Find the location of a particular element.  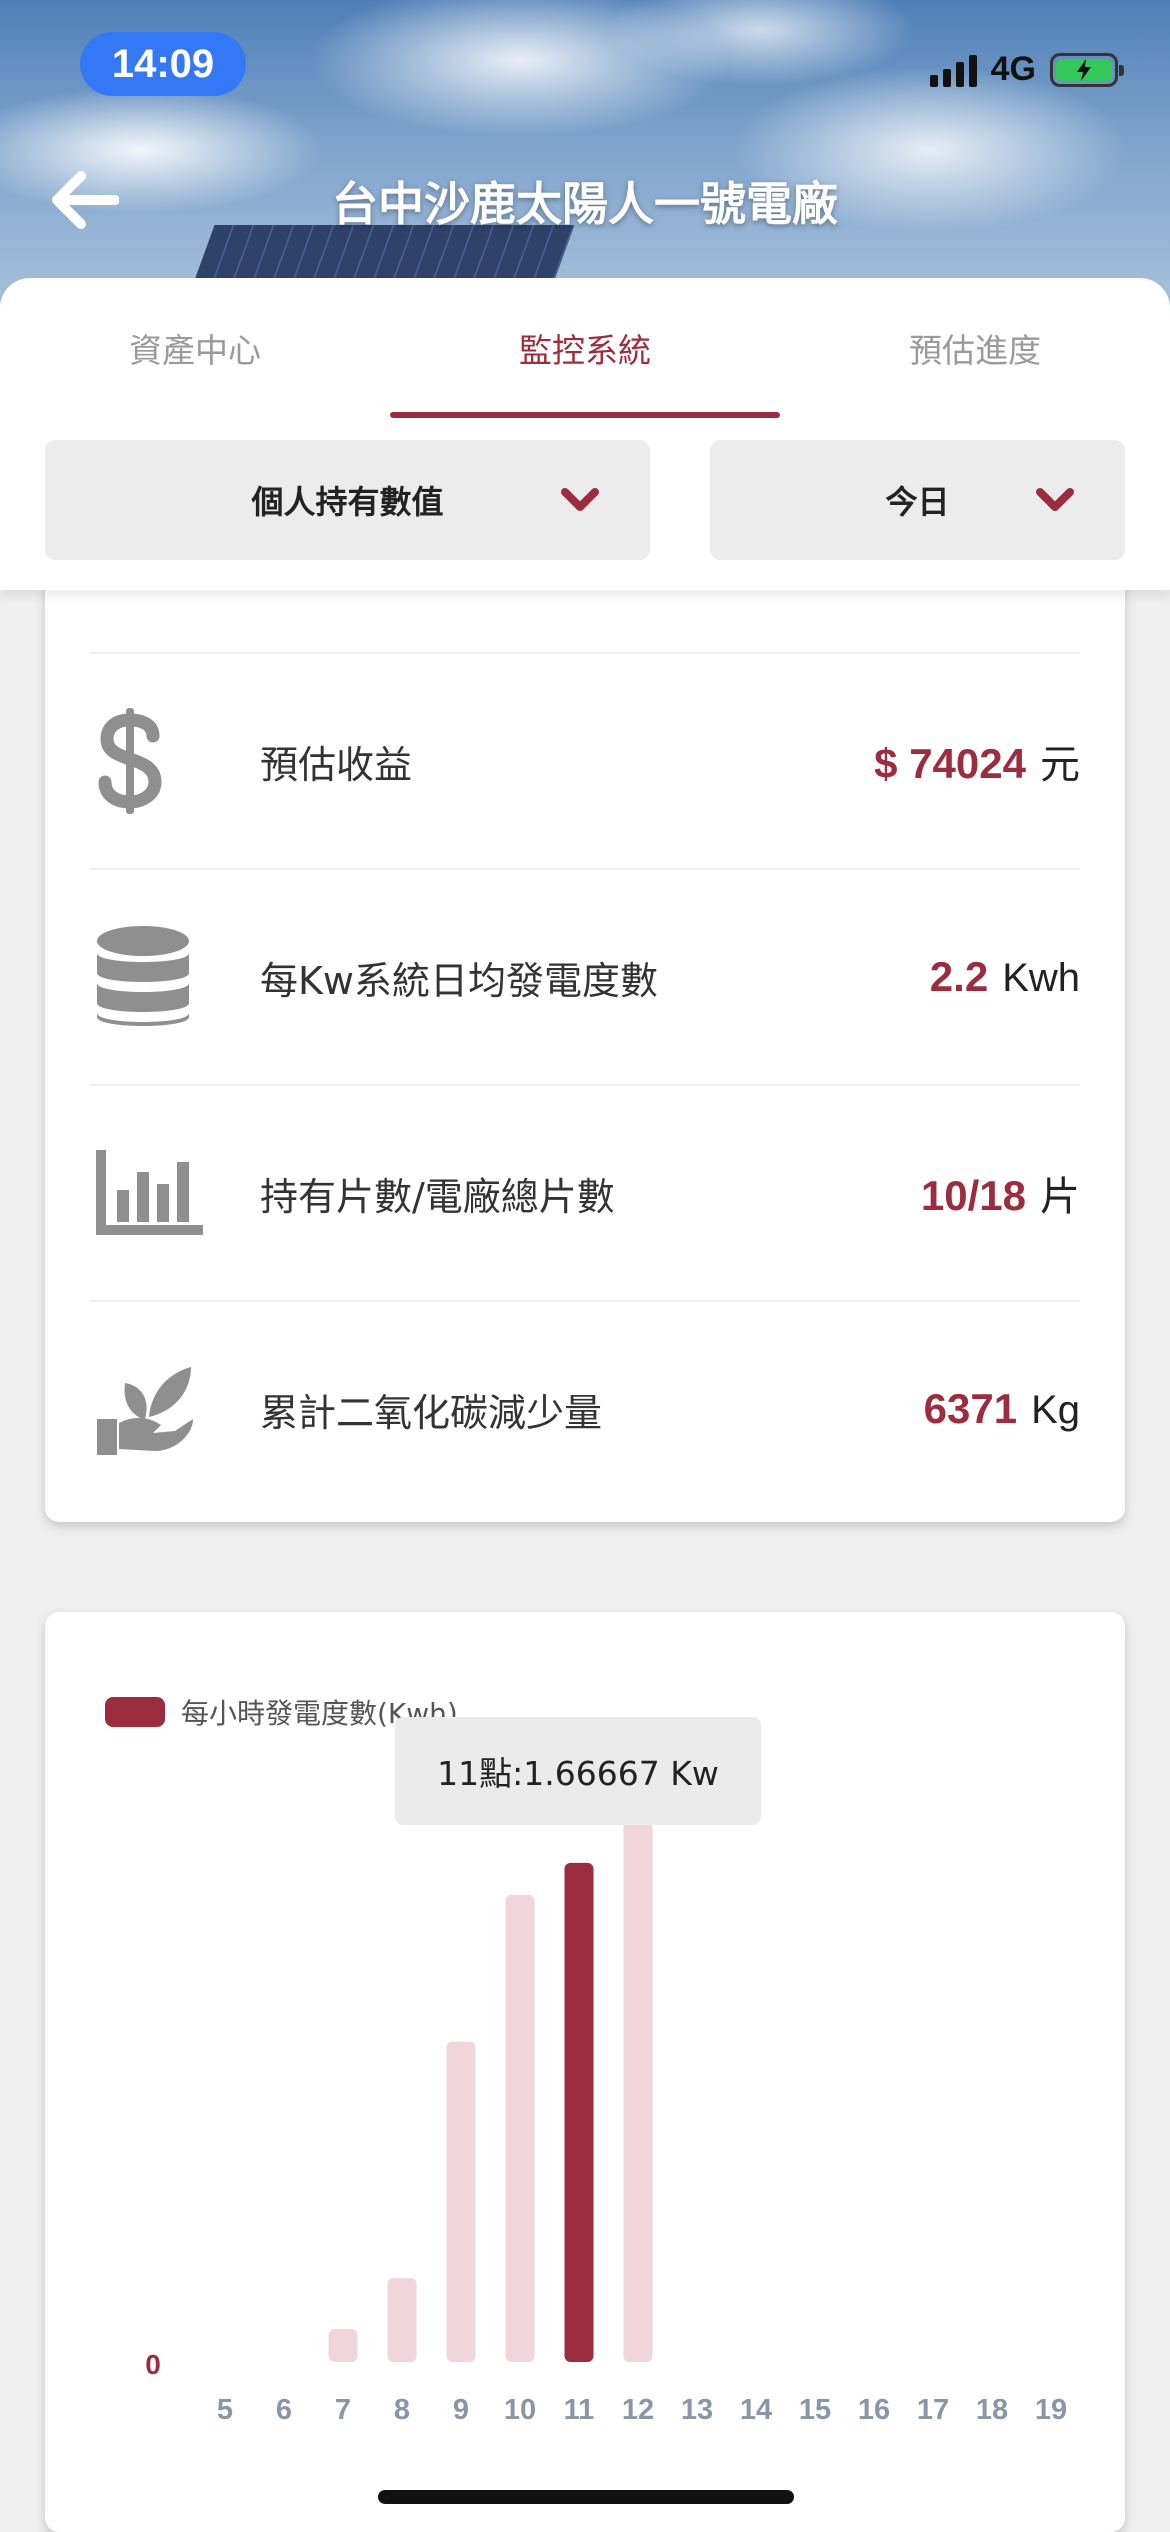

stat-label: 預估收益 is located at coordinates (336, 764).